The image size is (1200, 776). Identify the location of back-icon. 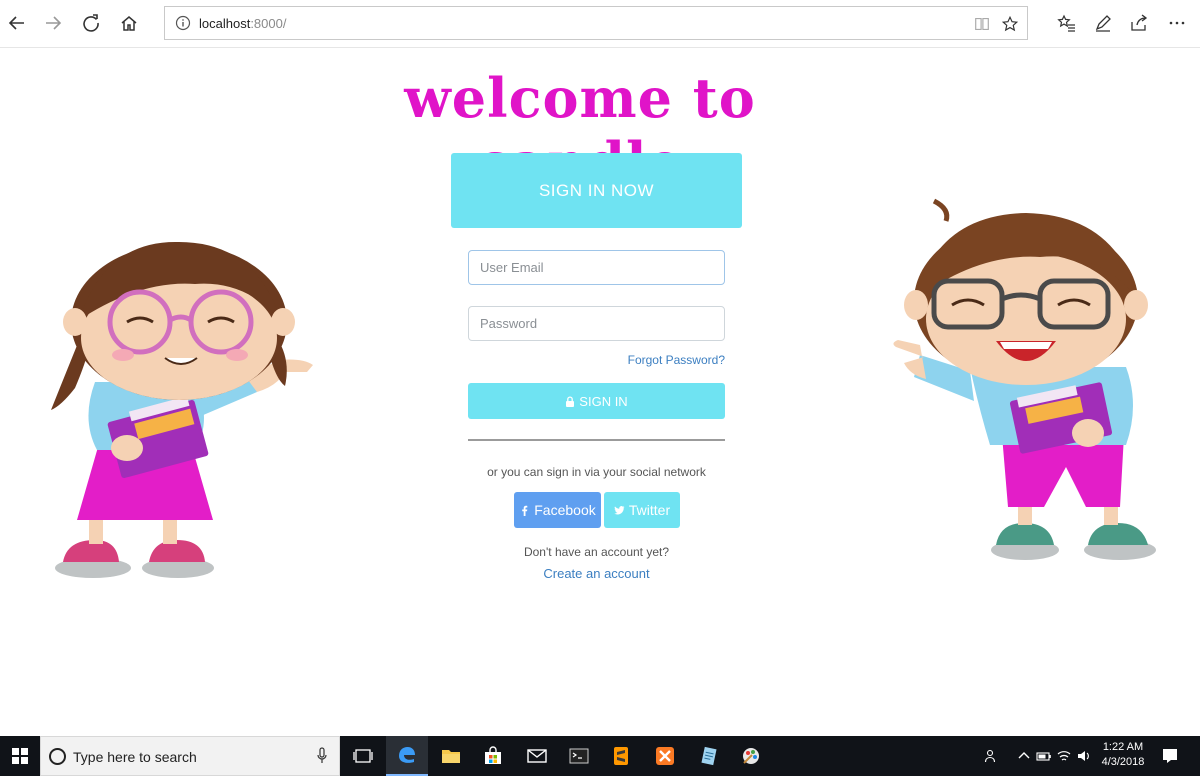
(17, 23).